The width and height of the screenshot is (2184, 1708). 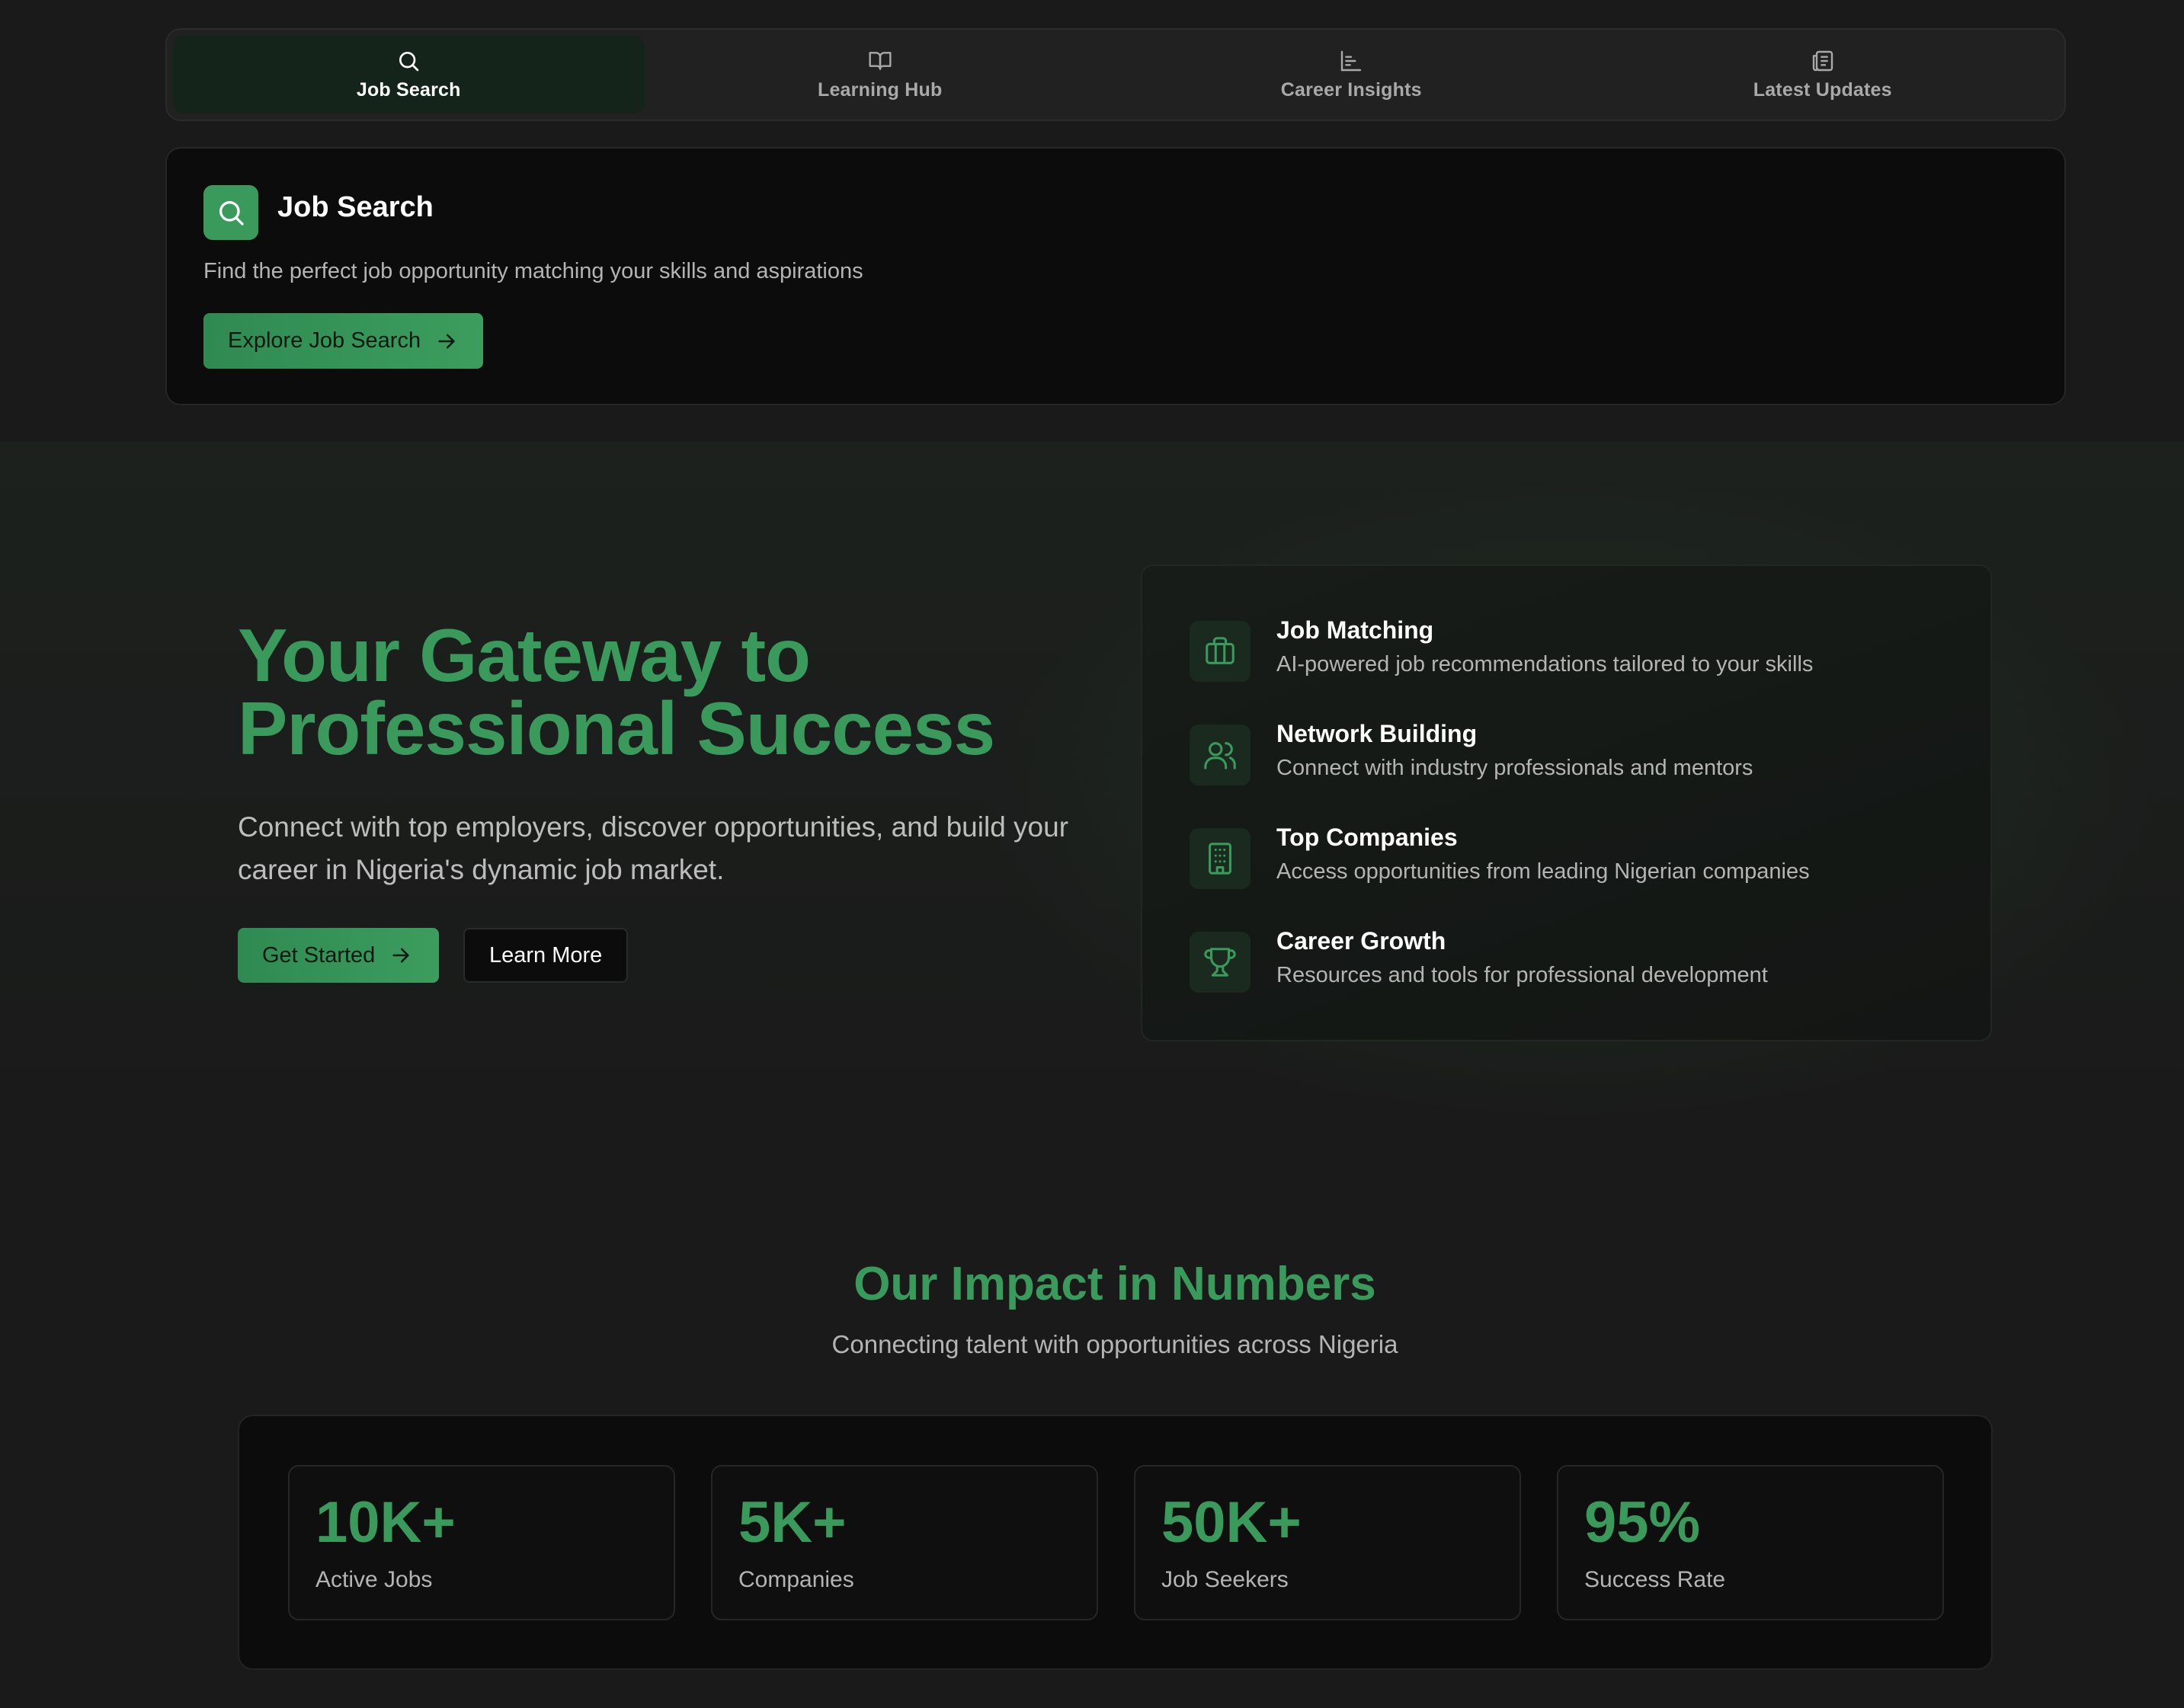 I want to click on learn-more-button: Learn More, so click(x=546, y=955).